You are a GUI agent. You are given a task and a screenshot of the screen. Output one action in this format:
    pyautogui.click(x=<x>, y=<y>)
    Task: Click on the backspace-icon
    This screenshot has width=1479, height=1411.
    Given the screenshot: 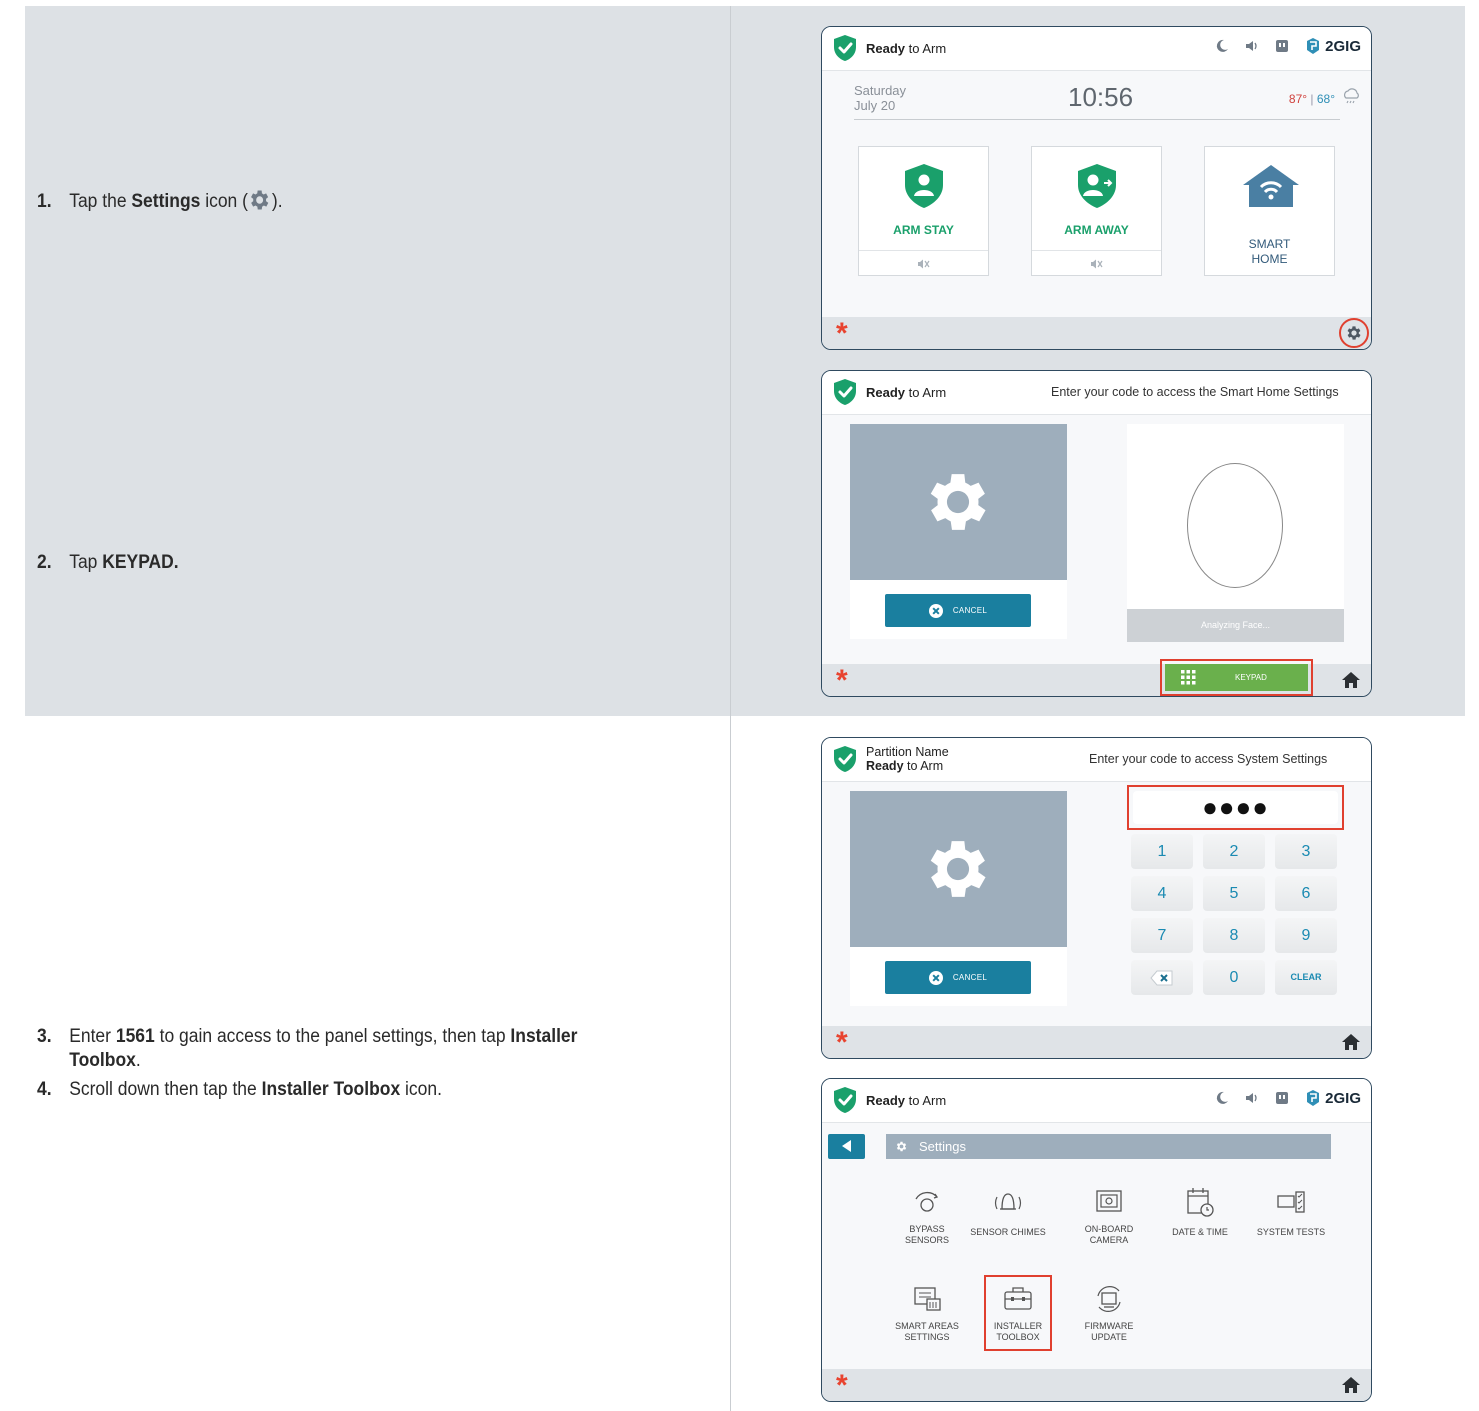 What is the action you would take?
    pyautogui.click(x=1161, y=978)
    